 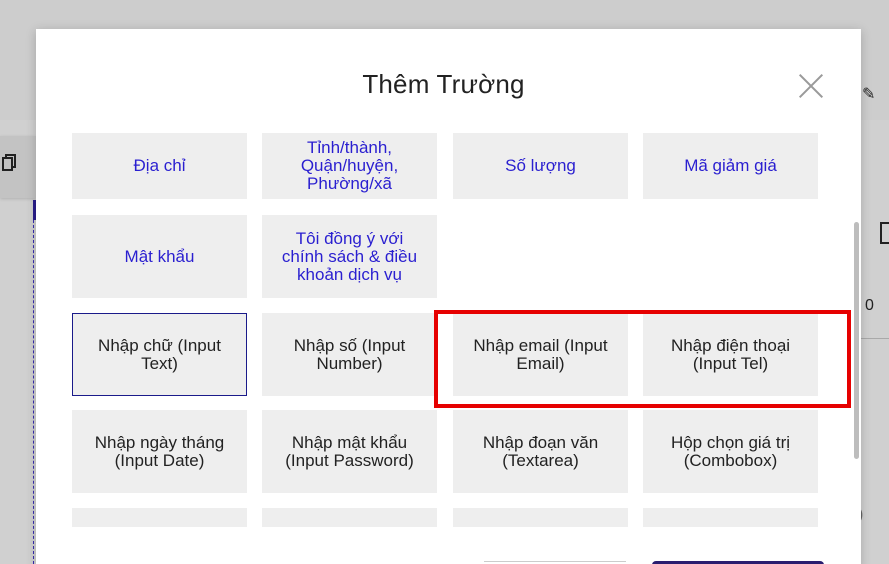 I want to click on tile-label: Nhập mật khẩu (Input Password), so click(x=349, y=451).